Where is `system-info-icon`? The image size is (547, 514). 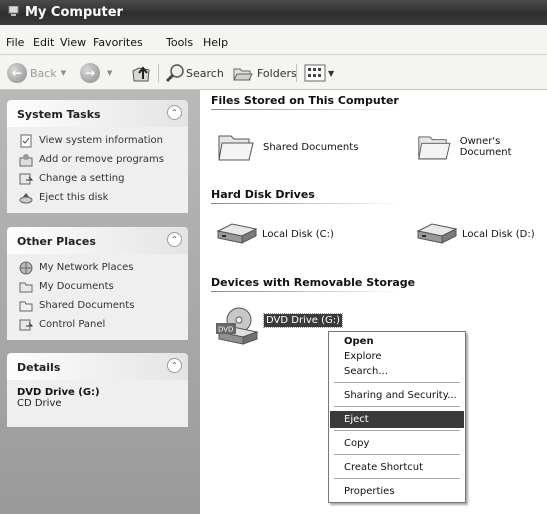 system-info-icon is located at coordinates (26, 140).